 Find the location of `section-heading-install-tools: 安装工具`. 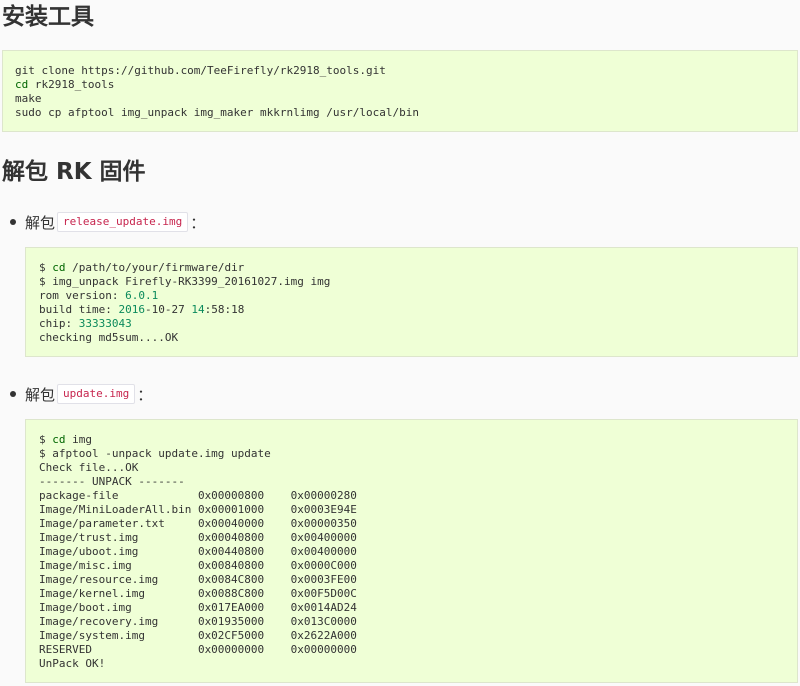

section-heading-install-tools: 安装工具 is located at coordinates (48, 17).